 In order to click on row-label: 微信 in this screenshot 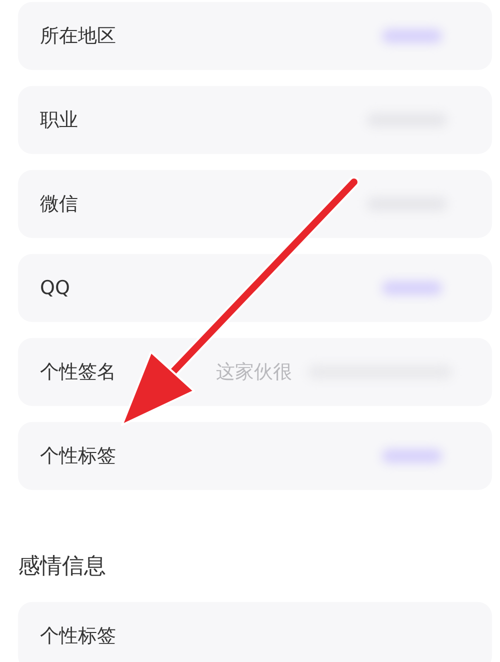, I will do `click(59, 204)`.